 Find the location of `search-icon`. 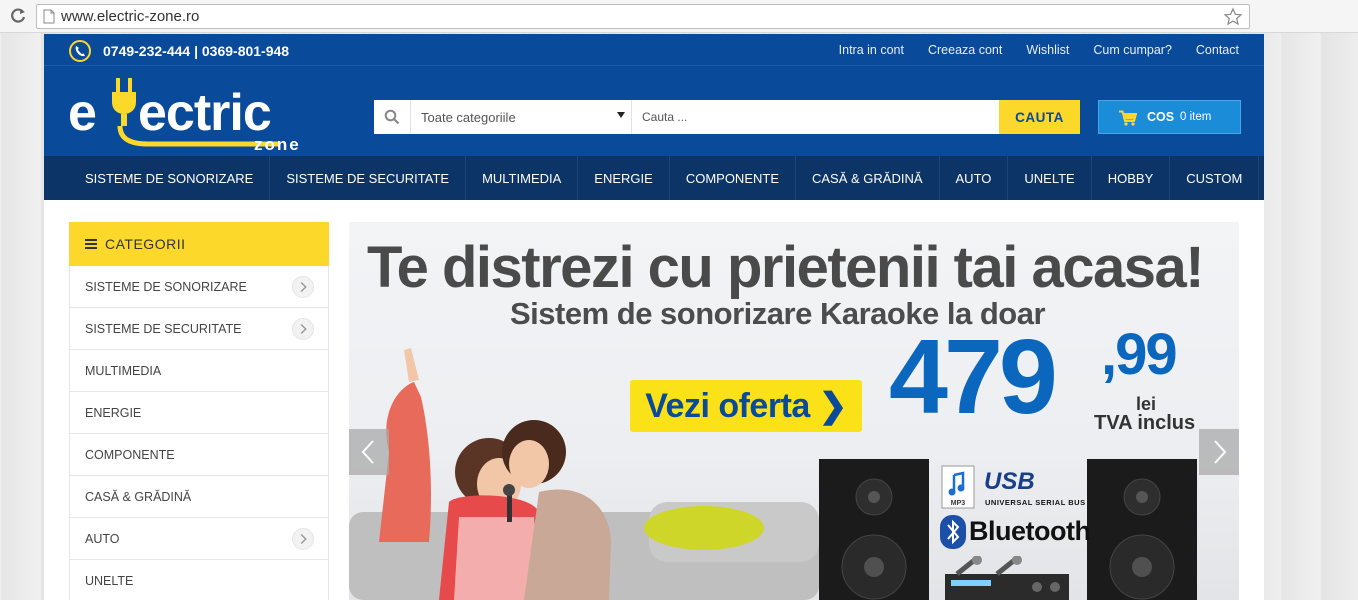

search-icon is located at coordinates (392, 117).